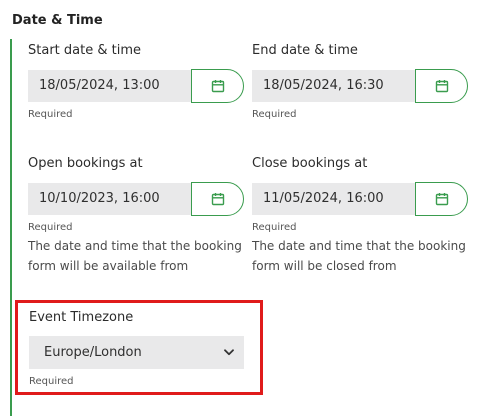  I want to click on start-calendar-button, so click(217, 86).